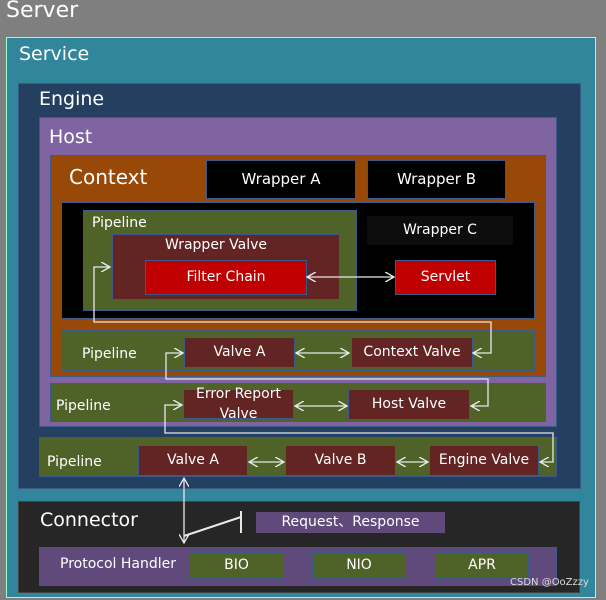 Image resolution: width=606 pixels, height=600 pixels. What do you see at coordinates (292, 310) in the screenshot?
I see `context-loop-arrow` at bounding box center [292, 310].